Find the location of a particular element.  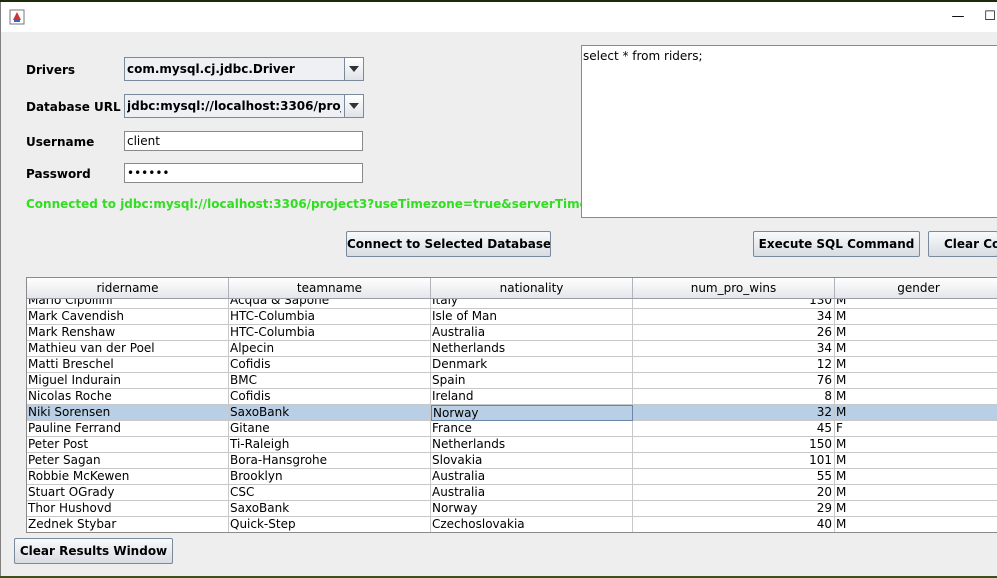

table-cell: Denmark is located at coordinates (532, 365).